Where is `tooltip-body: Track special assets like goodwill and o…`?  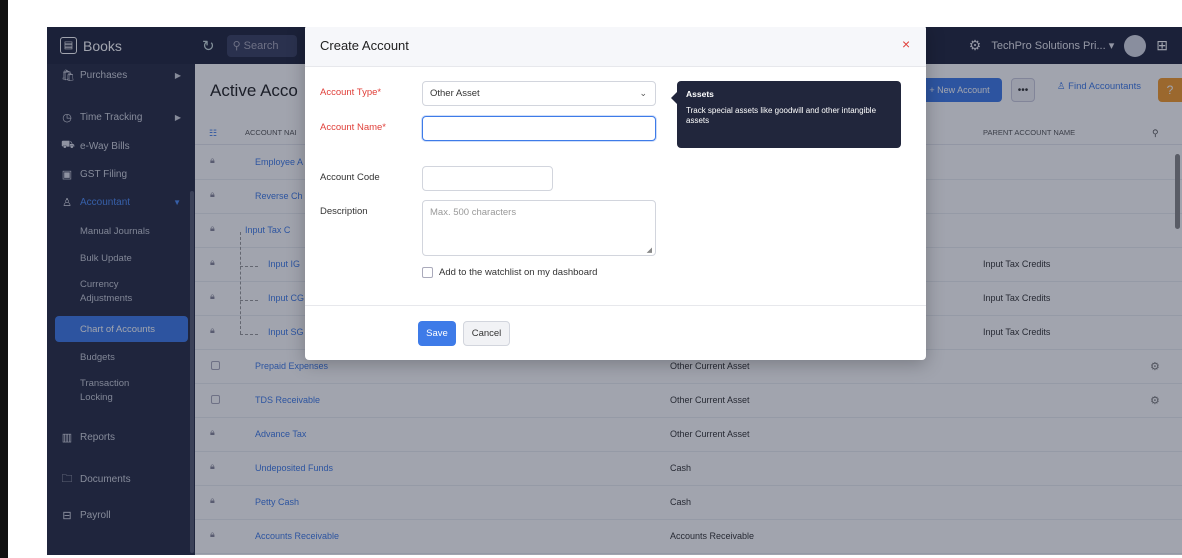 tooltip-body: Track special assets like goodwill and o… is located at coordinates (781, 116).